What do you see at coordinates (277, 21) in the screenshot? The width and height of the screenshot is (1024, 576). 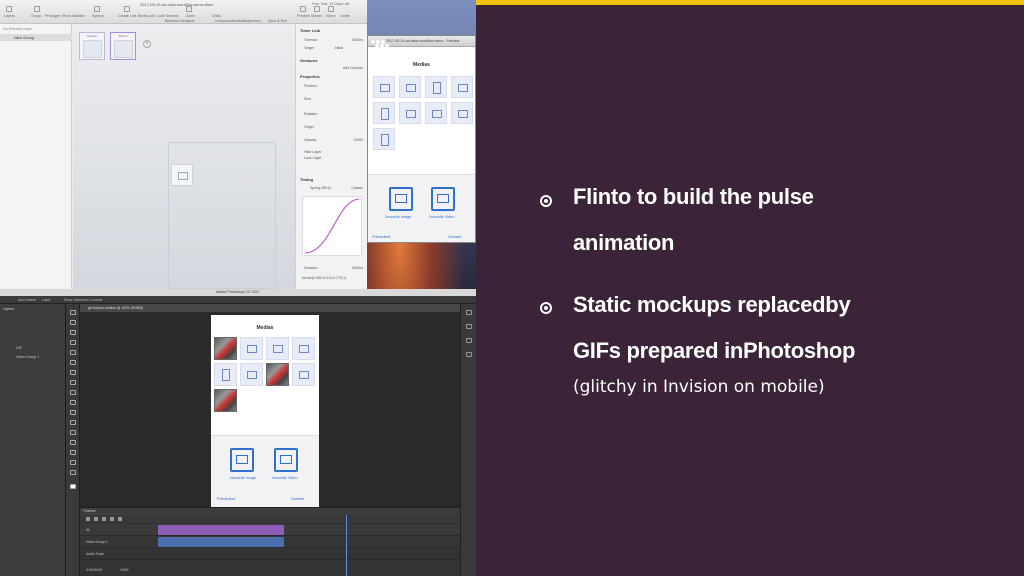 I see `save-exit-button: Save & Exit` at bounding box center [277, 21].